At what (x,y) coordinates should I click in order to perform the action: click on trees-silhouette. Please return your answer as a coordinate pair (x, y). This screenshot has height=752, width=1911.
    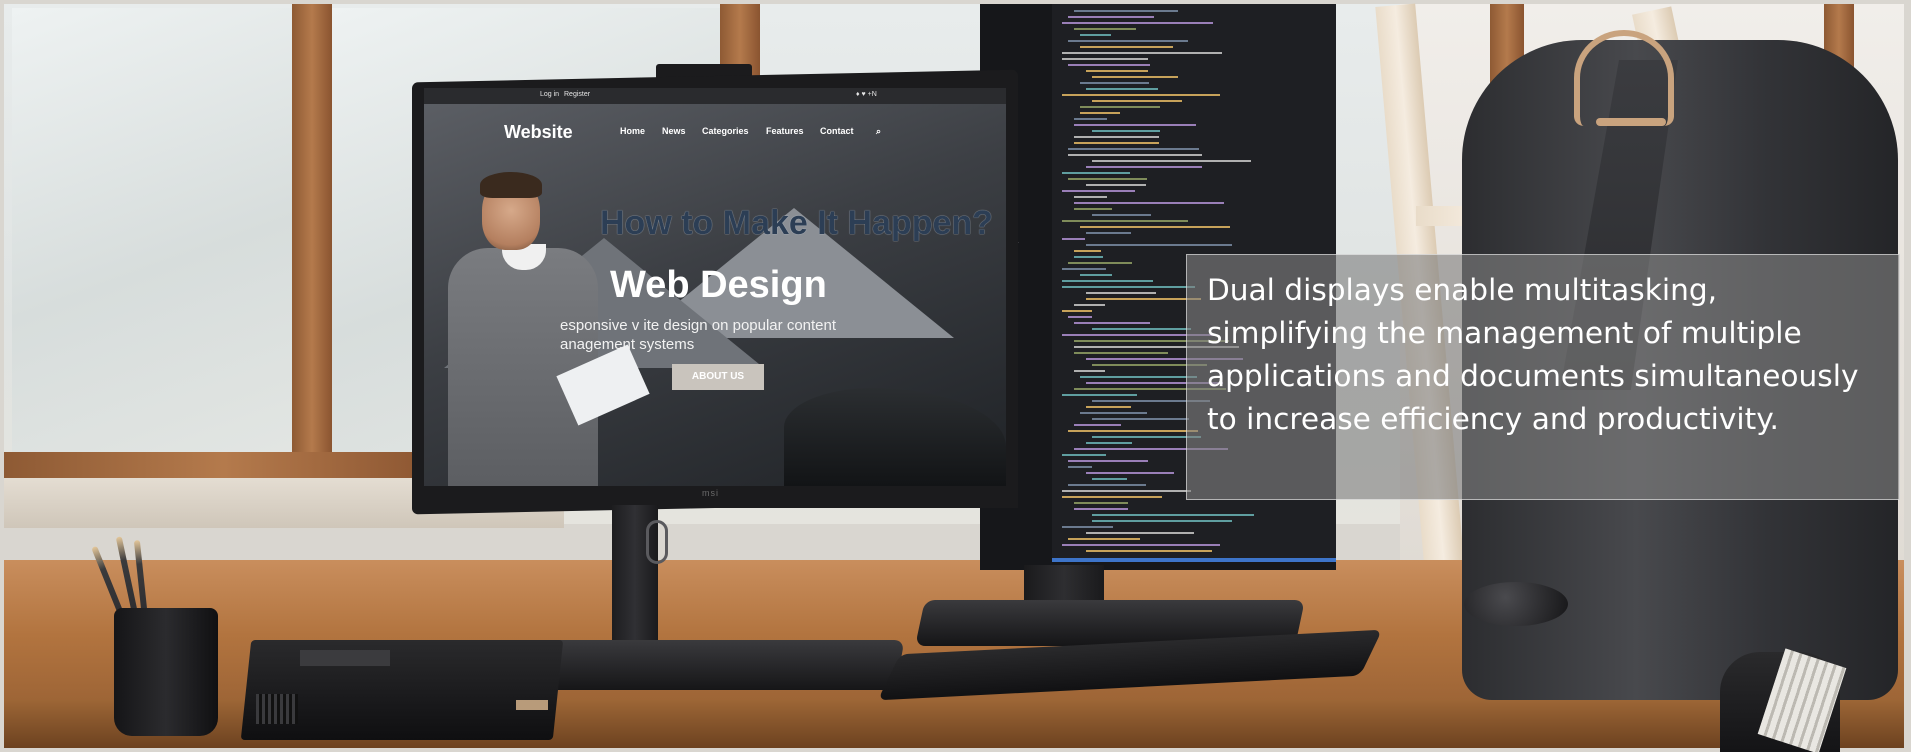
    Looking at the image, I should click on (895, 437).